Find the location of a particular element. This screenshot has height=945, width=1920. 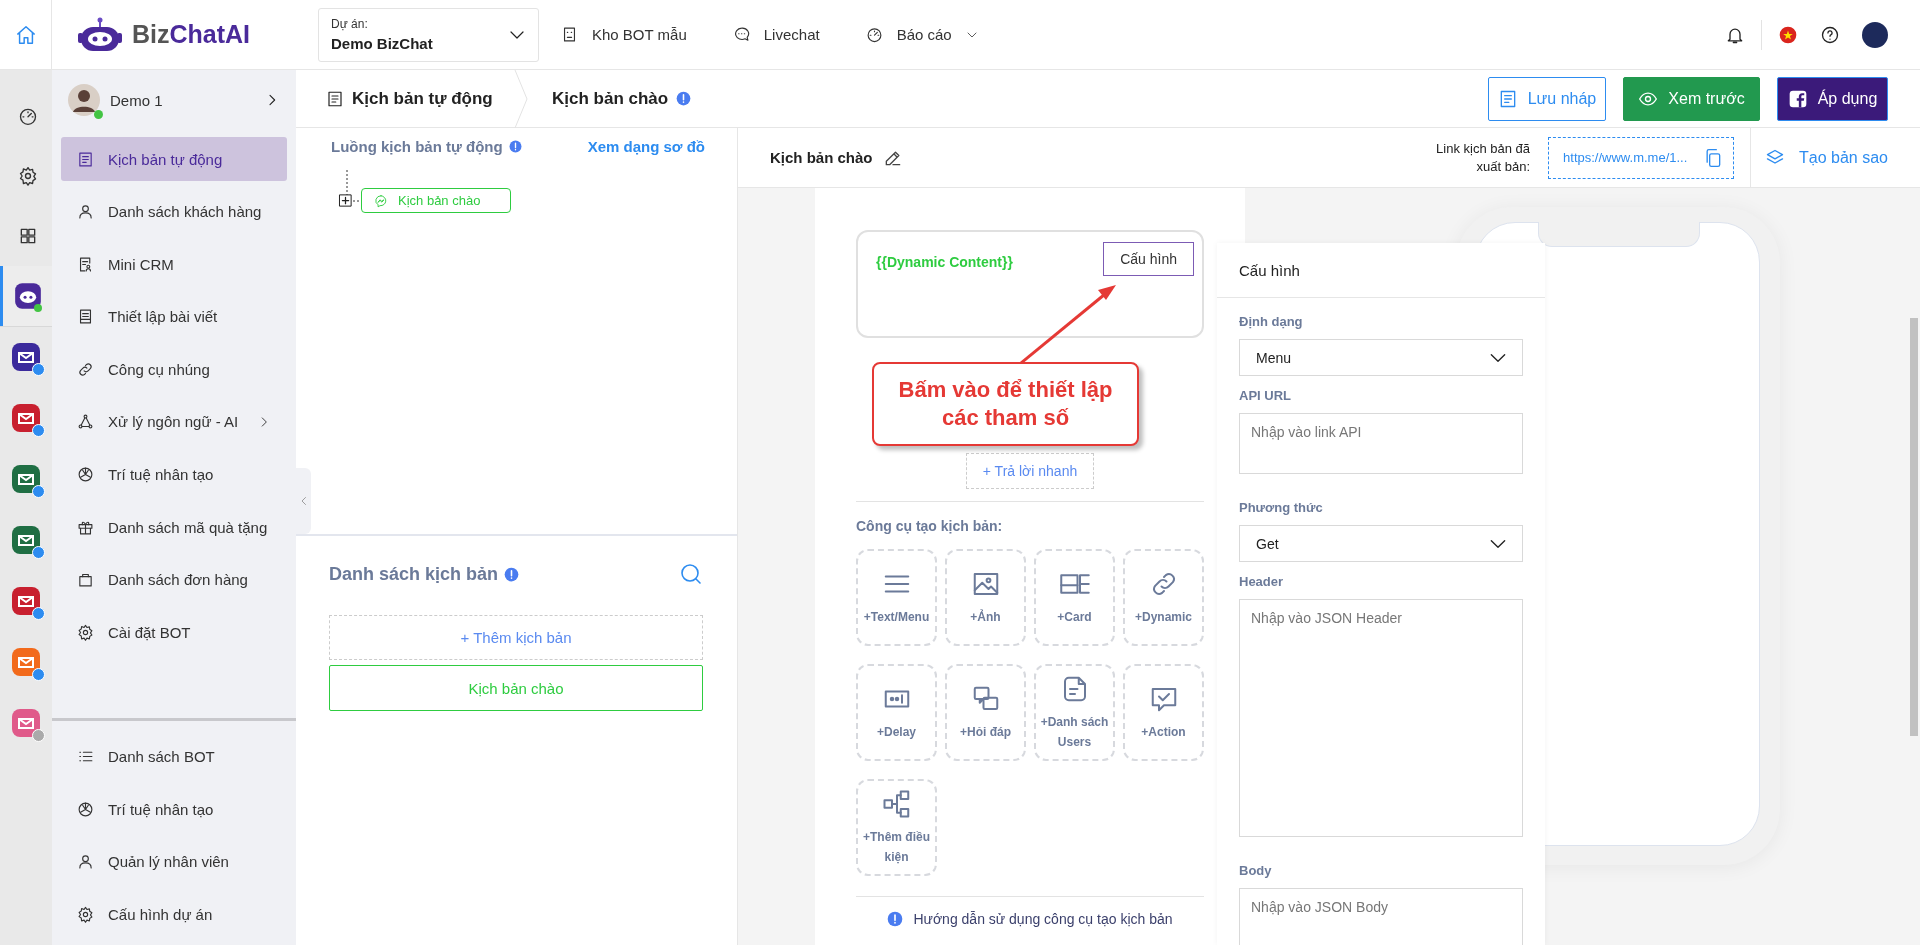

tool-tile: +Danh sách Users is located at coordinates (1074, 712).